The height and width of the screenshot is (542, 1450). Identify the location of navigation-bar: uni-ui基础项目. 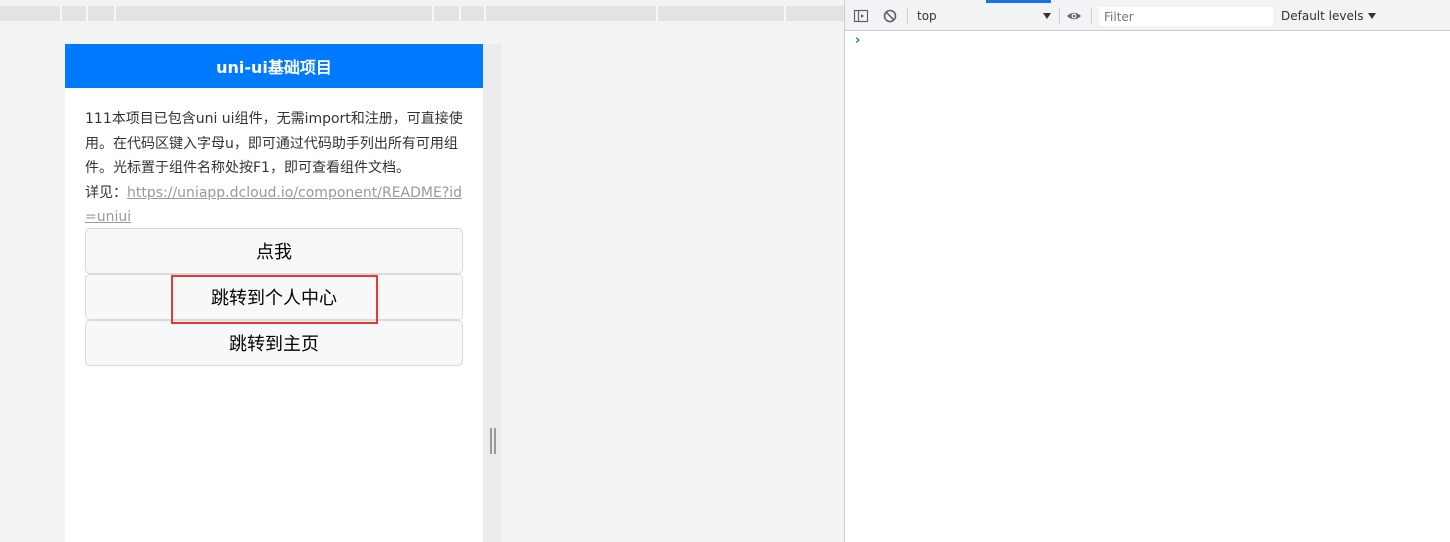
(274, 66).